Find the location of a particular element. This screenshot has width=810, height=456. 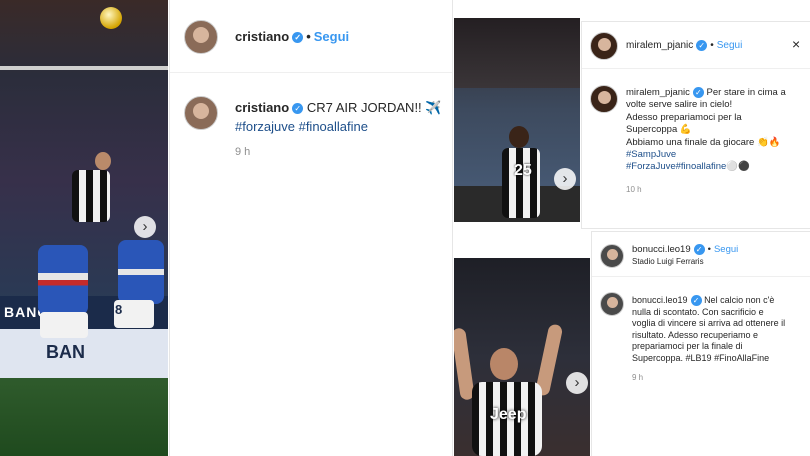

pitch is located at coordinates (84, 417).